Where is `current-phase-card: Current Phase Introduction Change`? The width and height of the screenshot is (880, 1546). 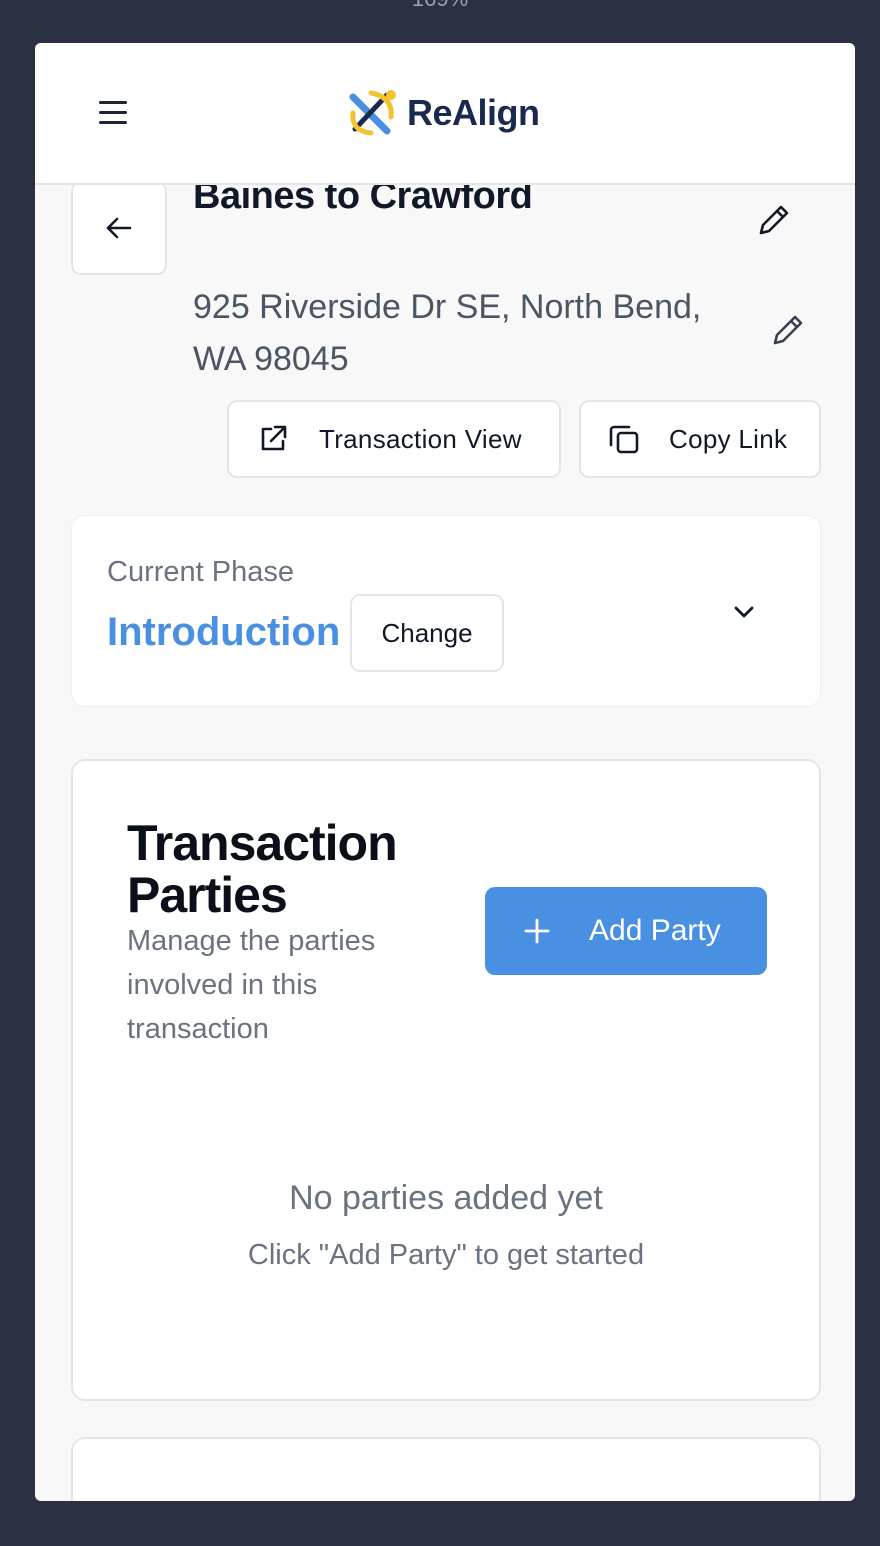 current-phase-card: Current Phase Introduction Change is located at coordinates (446, 611).